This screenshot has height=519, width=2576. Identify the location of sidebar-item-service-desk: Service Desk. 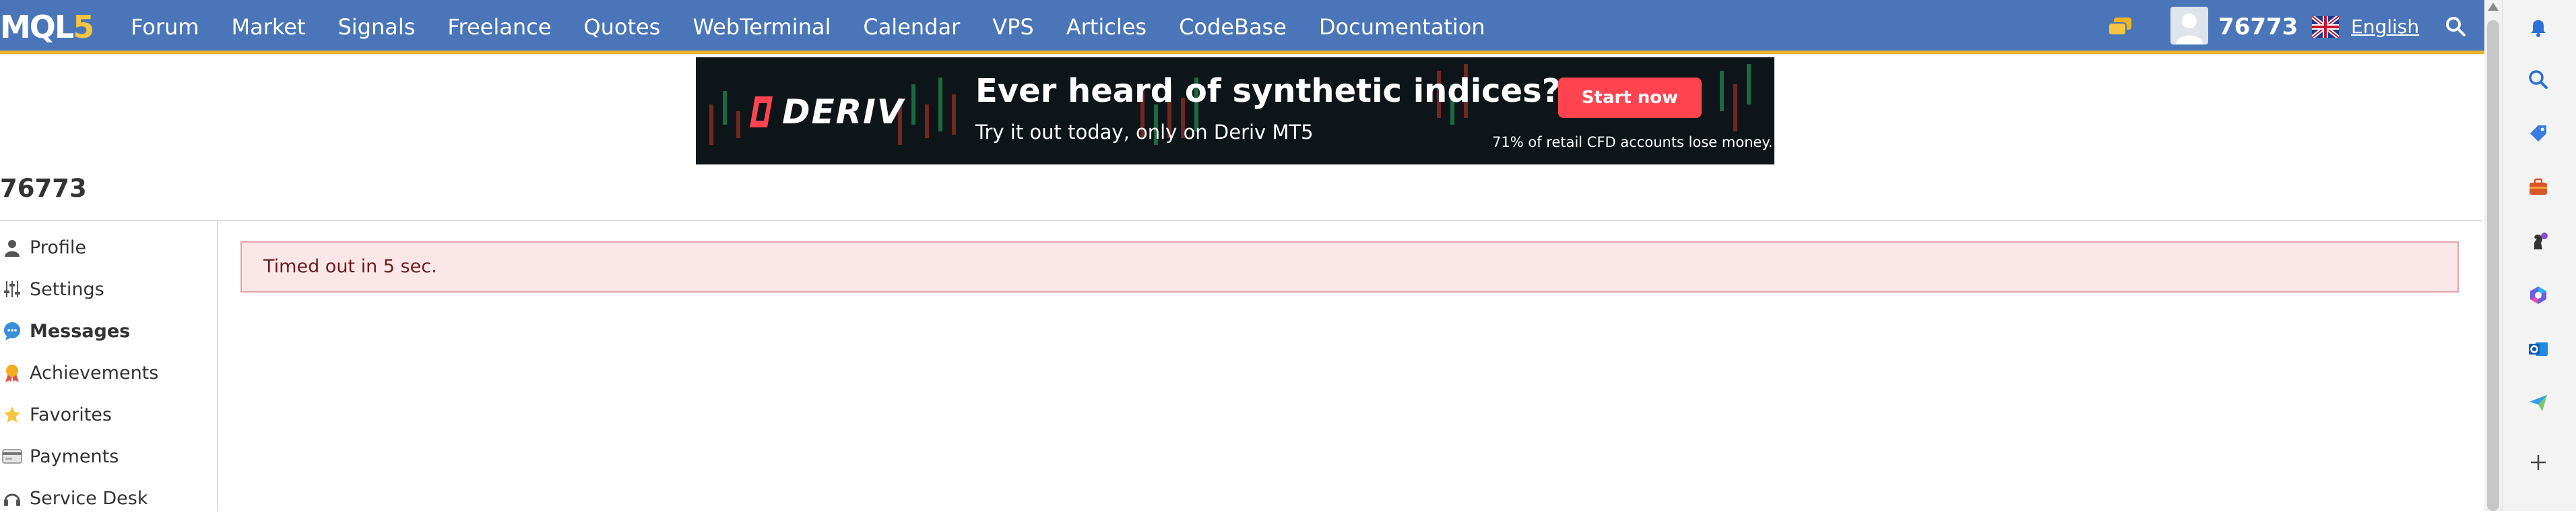
(108, 498).